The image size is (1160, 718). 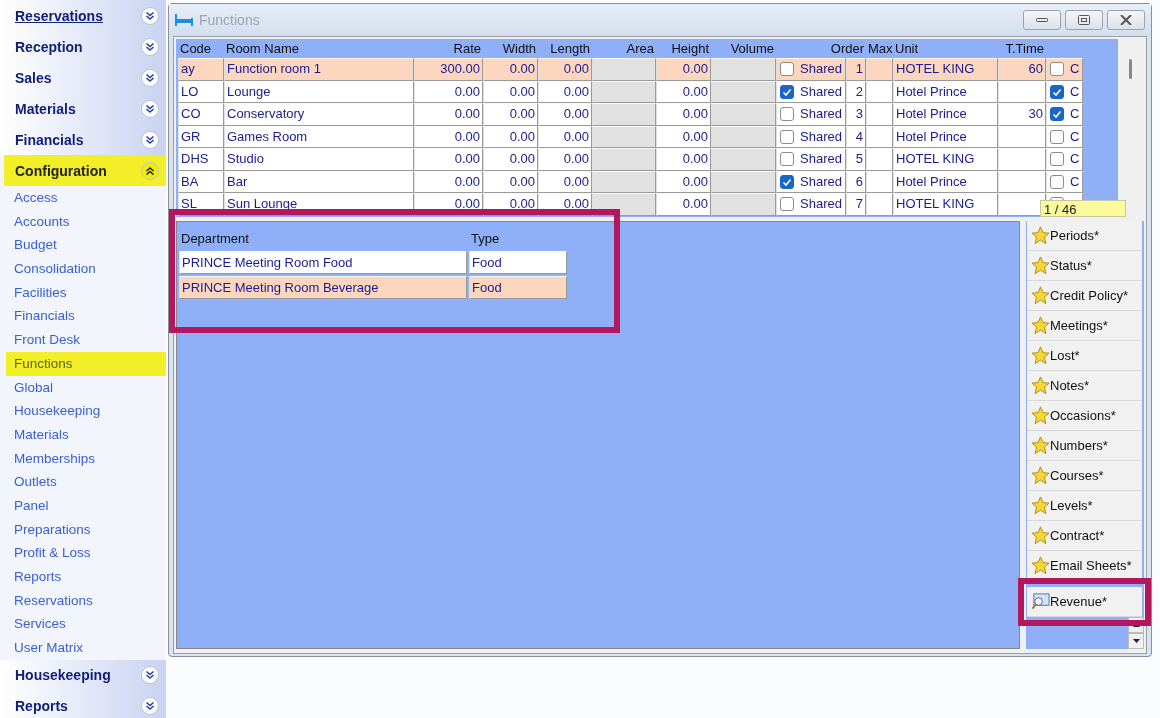 What do you see at coordinates (945, 204) in the screenshot?
I see `table-cell: HOTEL KING` at bounding box center [945, 204].